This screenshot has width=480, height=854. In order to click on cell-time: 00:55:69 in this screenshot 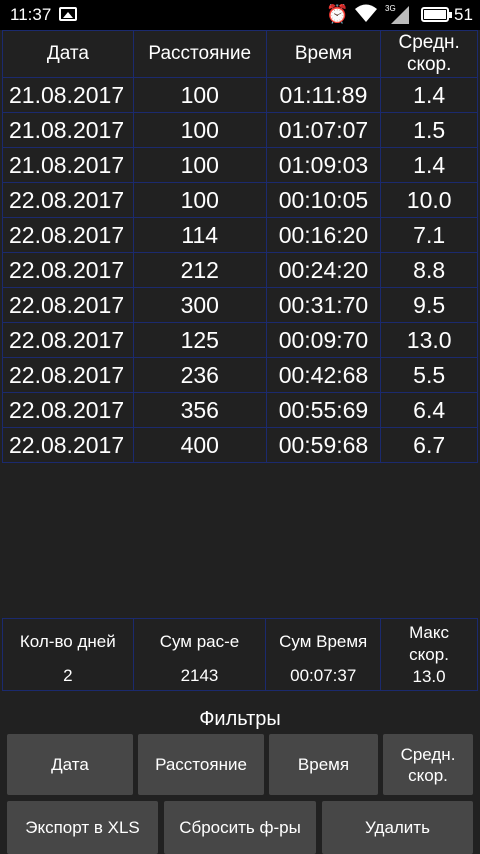, I will do `click(323, 410)`.